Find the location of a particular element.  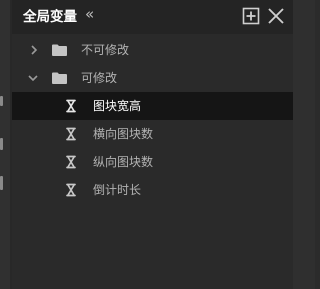

close-icon is located at coordinates (276, 16).